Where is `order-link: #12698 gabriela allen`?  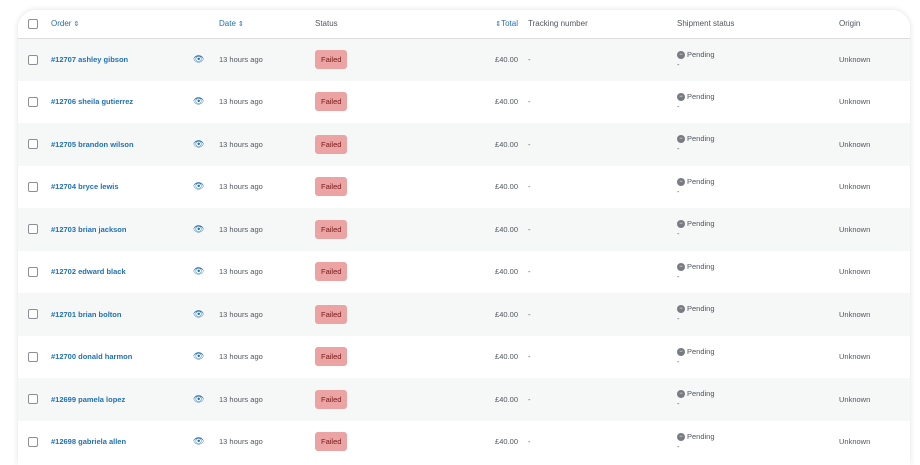
order-link: #12698 gabriela allen is located at coordinates (88, 441).